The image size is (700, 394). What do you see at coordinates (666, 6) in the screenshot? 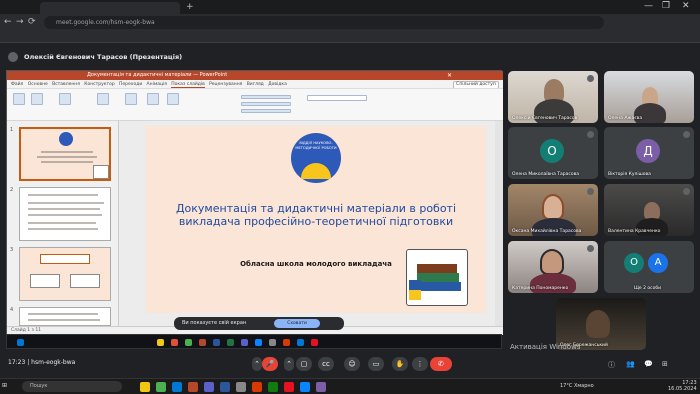
I see `maximize-button: ❐` at bounding box center [666, 6].